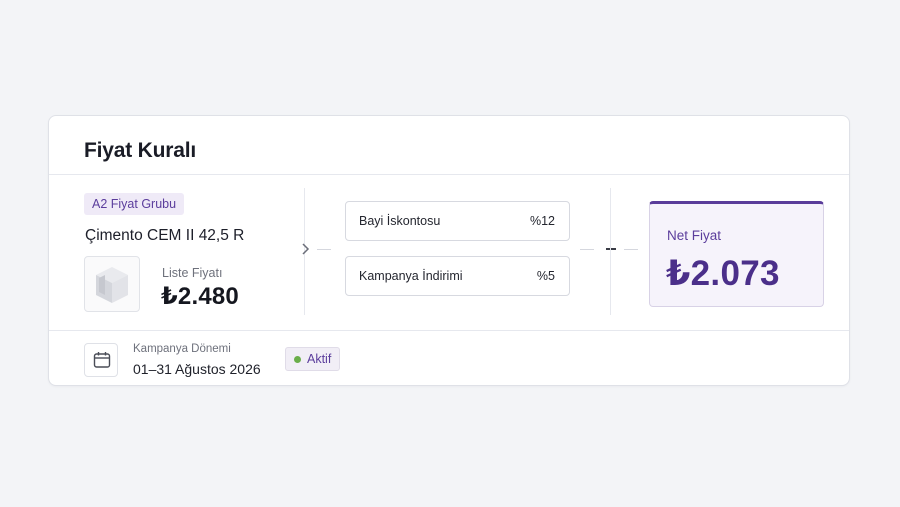 The height and width of the screenshot is (507, 900). I want to click on rule-label: Kampanya İndirimi, so click(411, 276).